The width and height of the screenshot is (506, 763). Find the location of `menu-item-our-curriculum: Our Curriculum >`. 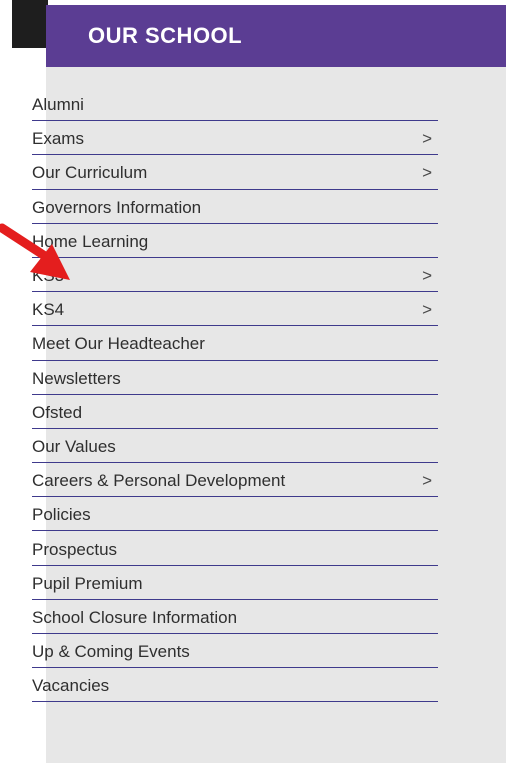

menu-item-our-curriculum: Our Curriculum > is located at coordinates (235, 172).